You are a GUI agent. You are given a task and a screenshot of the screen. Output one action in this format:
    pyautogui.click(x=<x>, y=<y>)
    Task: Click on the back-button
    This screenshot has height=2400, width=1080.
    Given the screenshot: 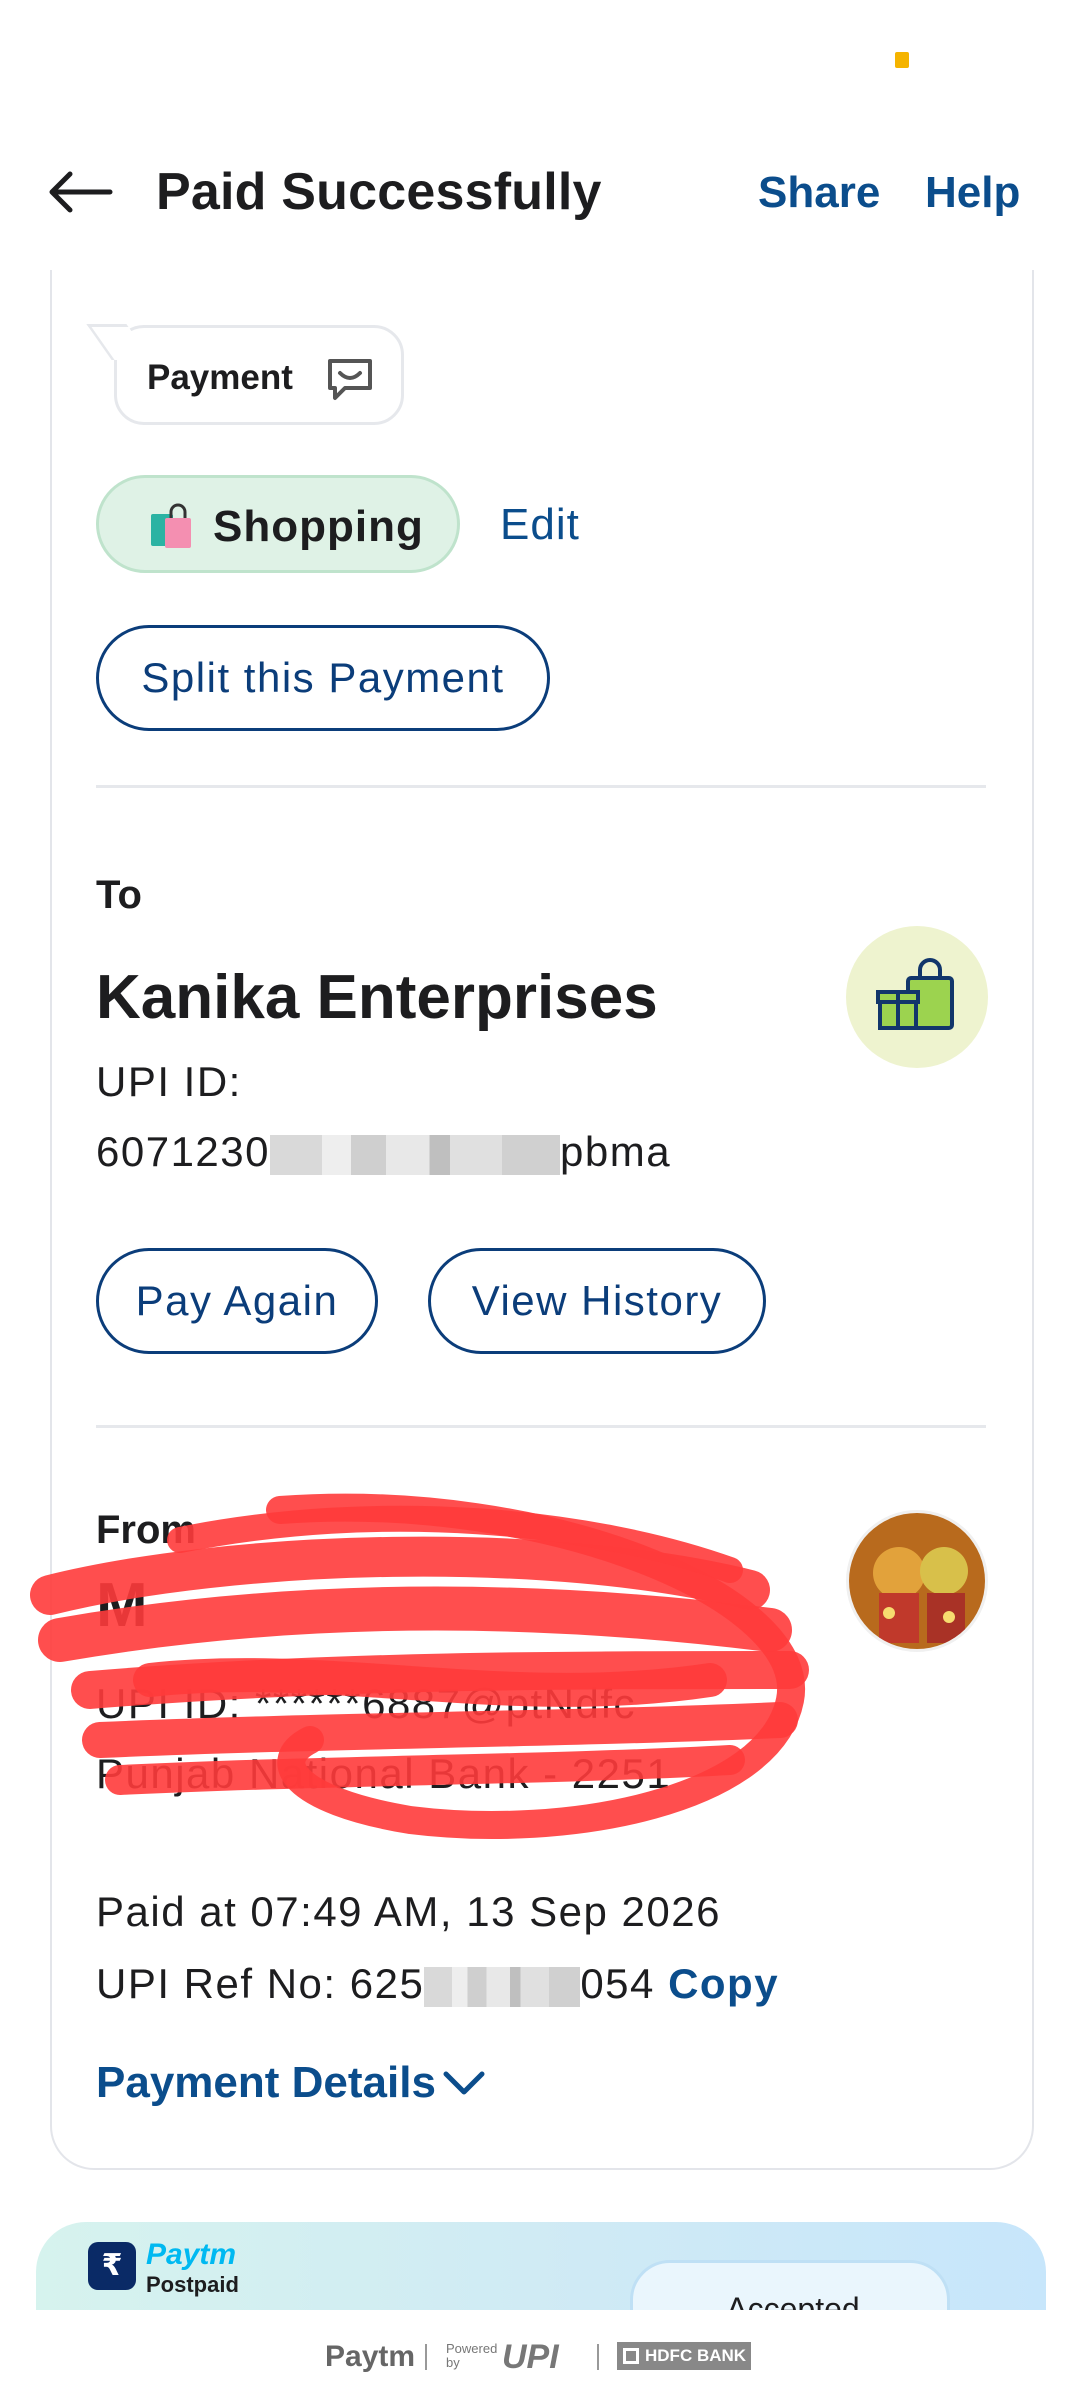 What is the action you would take?
    pyautogui.click(x=80, y=192)
    